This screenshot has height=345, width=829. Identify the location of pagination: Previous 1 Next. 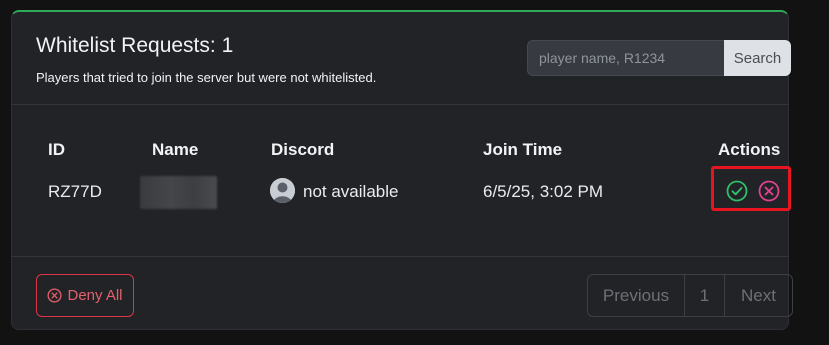
(690, 295).